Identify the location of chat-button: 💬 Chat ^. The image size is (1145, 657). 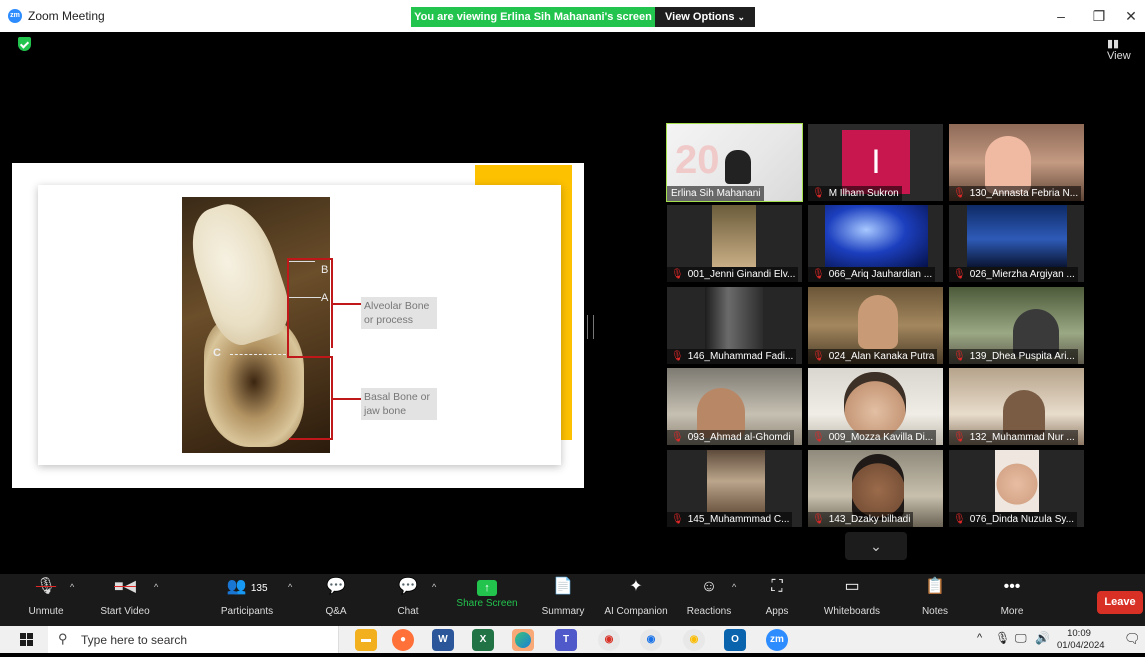
(413, 600).